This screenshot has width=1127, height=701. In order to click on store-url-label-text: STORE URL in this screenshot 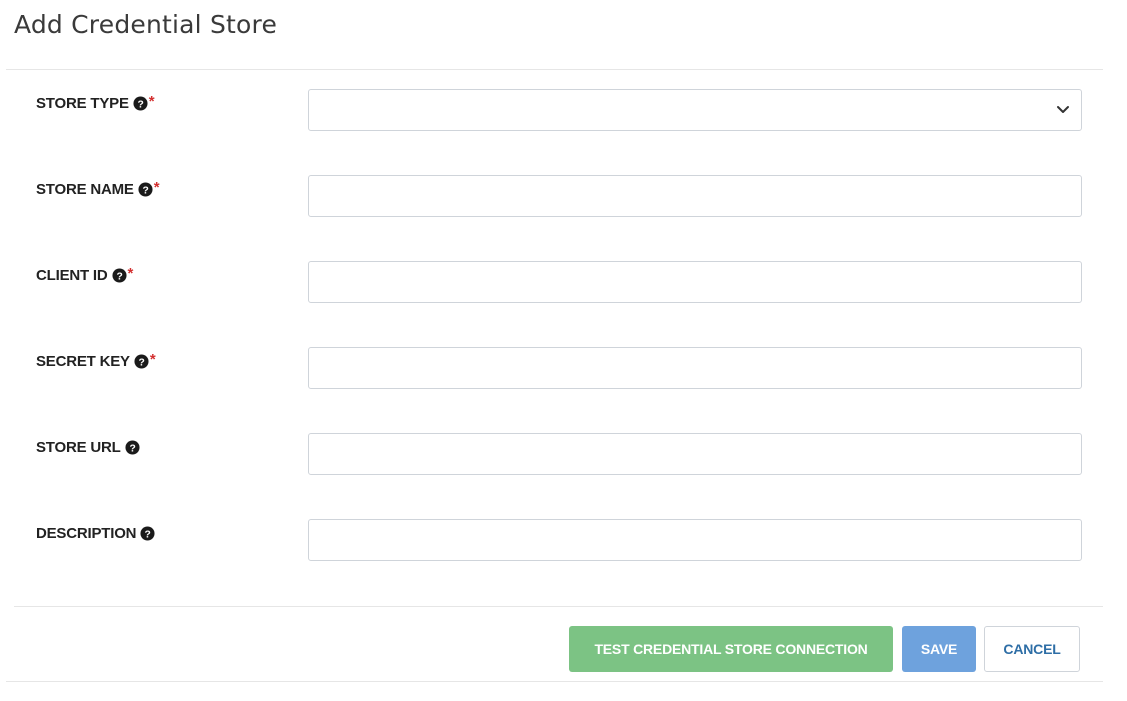, I will do `click(78, 447)`.